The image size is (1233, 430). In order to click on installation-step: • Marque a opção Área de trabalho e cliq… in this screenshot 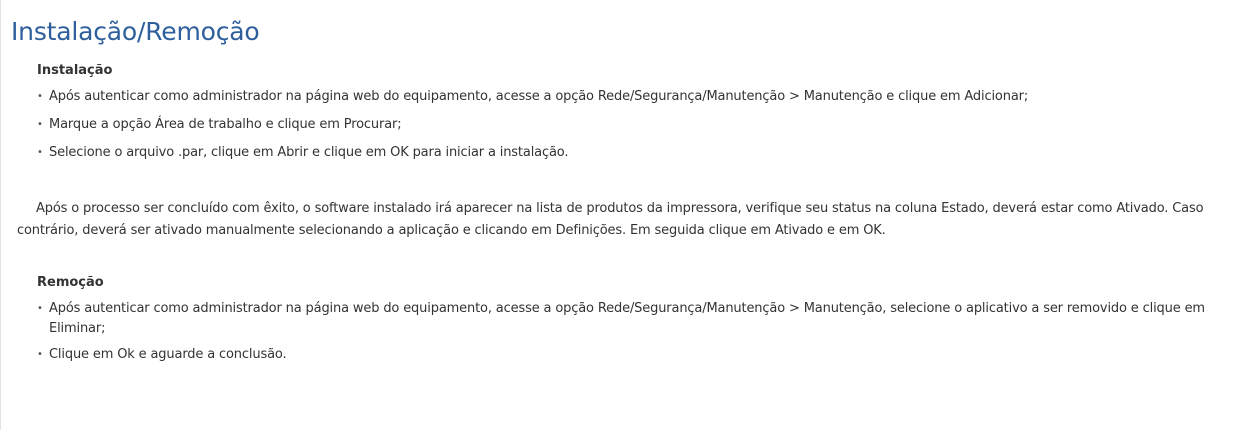, I will do `click(632, 125)`.